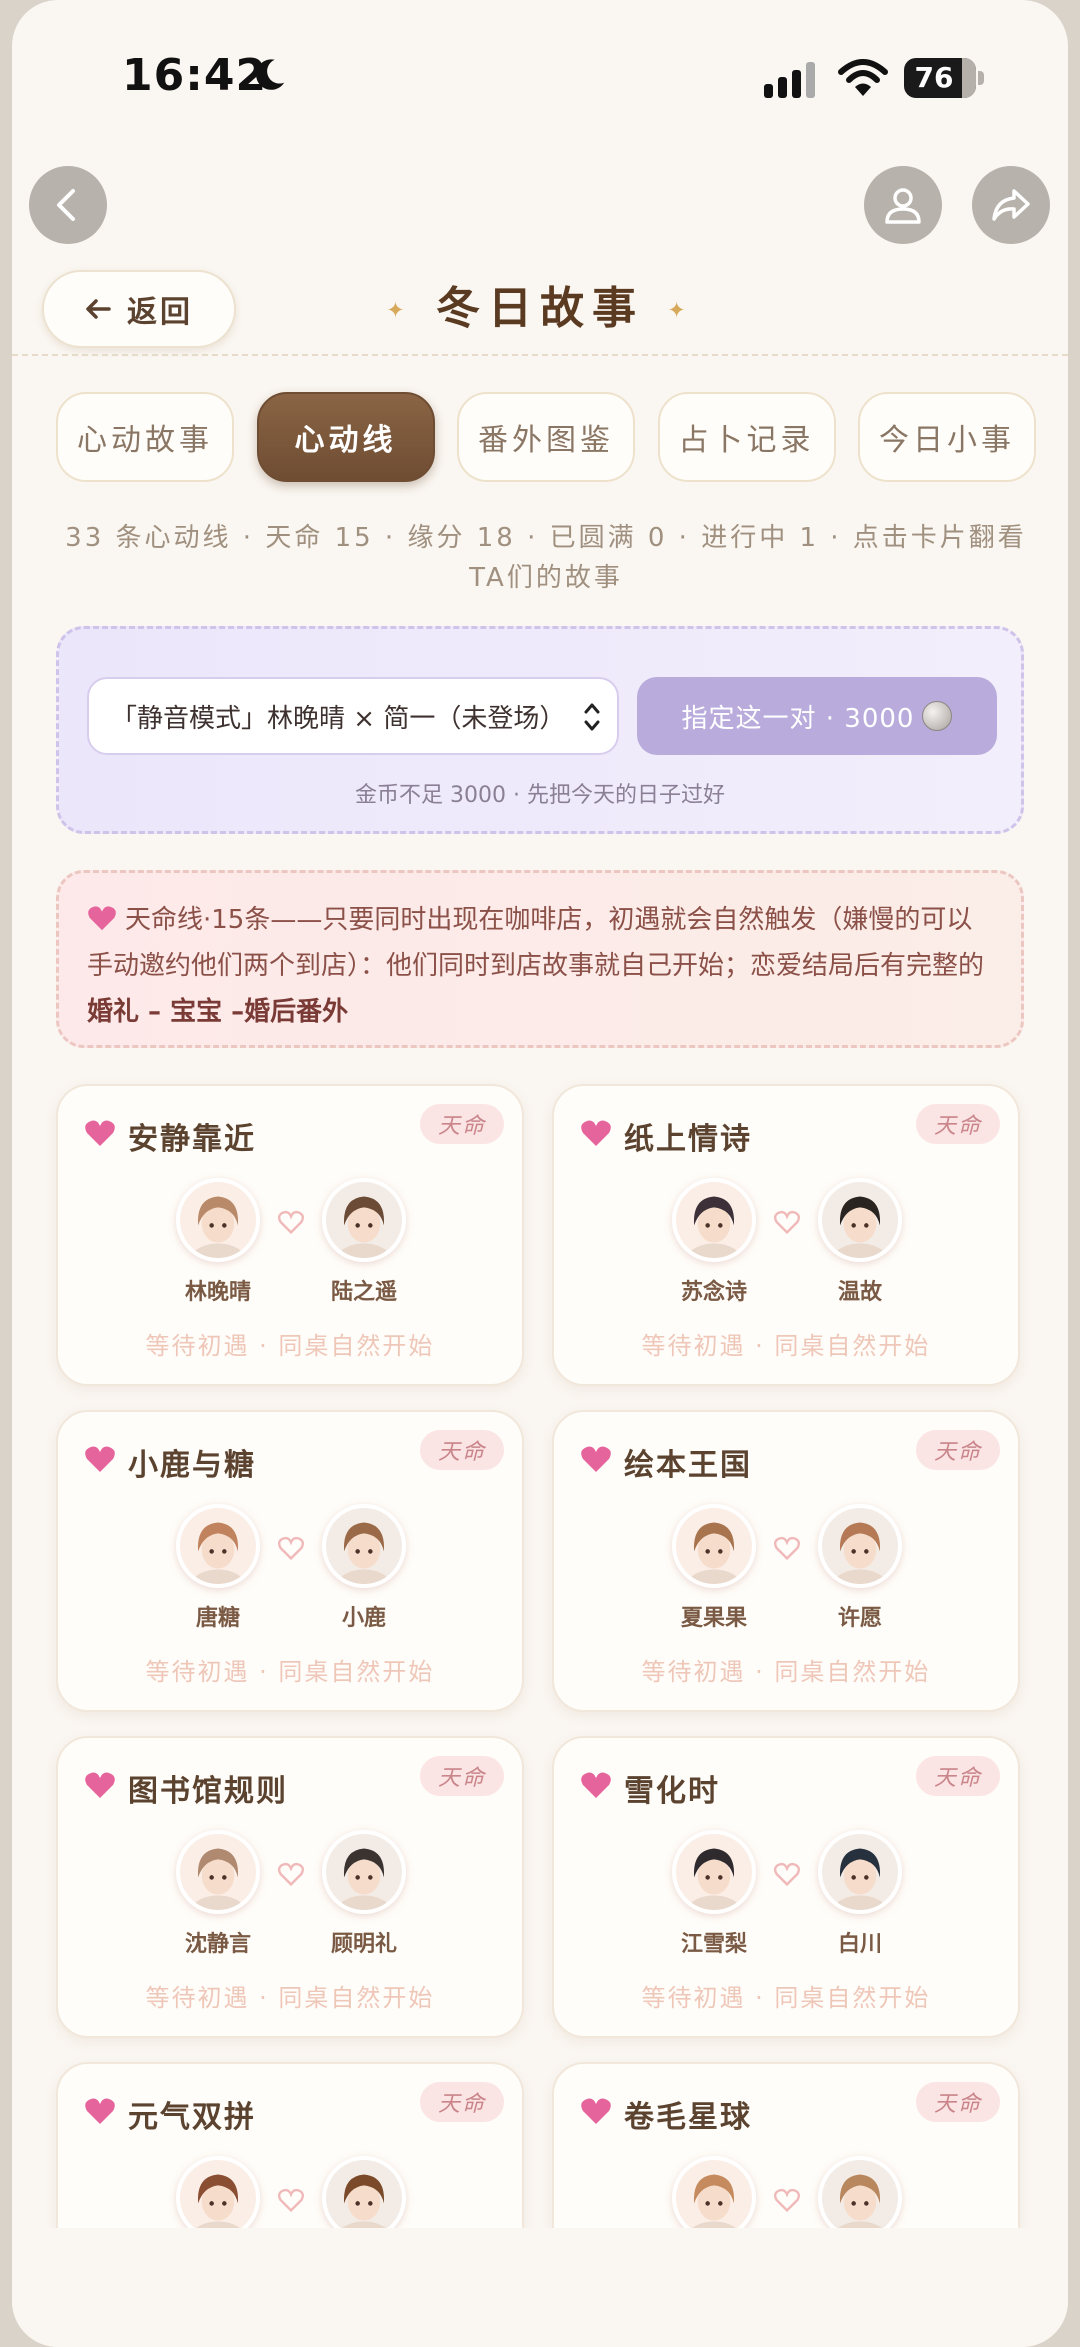 This screenshot has height=2347, width=1080. I want to click on pair-select-value: 「静音模式」林晚晴 × 简一（未登场）, so click(338, 718).